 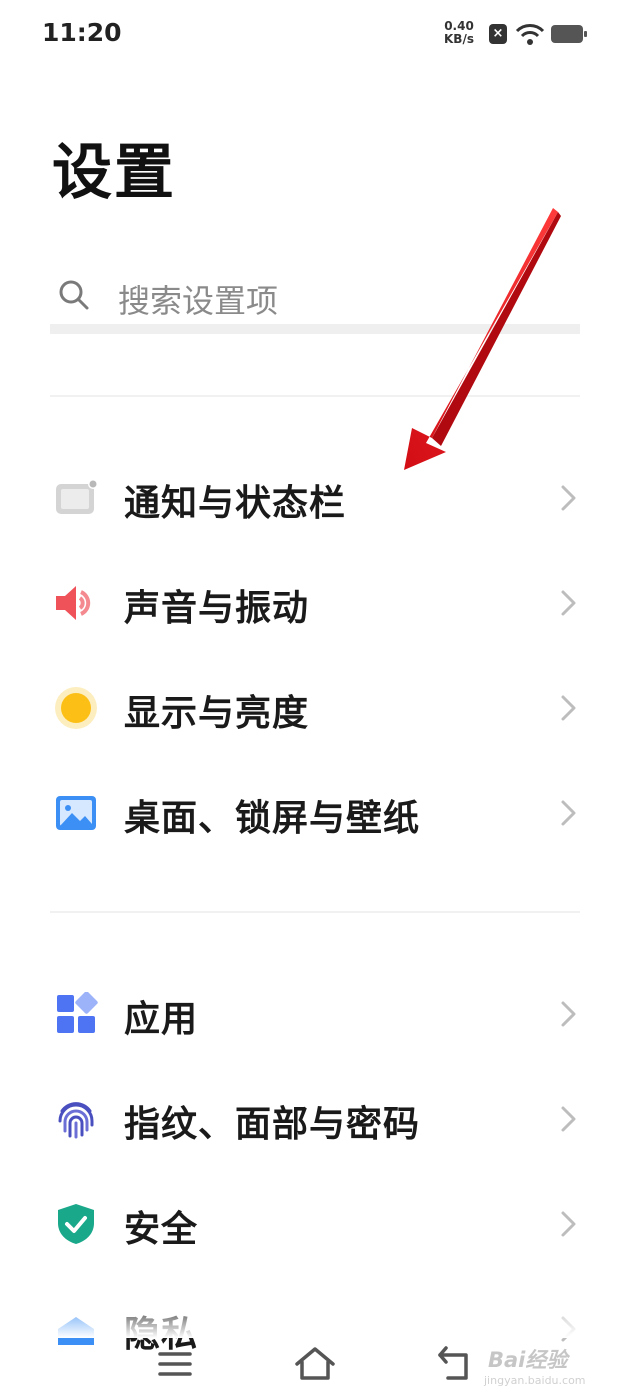 What do you see at coordinates (217, 713) in the screenshot?
I see `settings-item-label: 显示与亮度` at bounding box center [217, 713].